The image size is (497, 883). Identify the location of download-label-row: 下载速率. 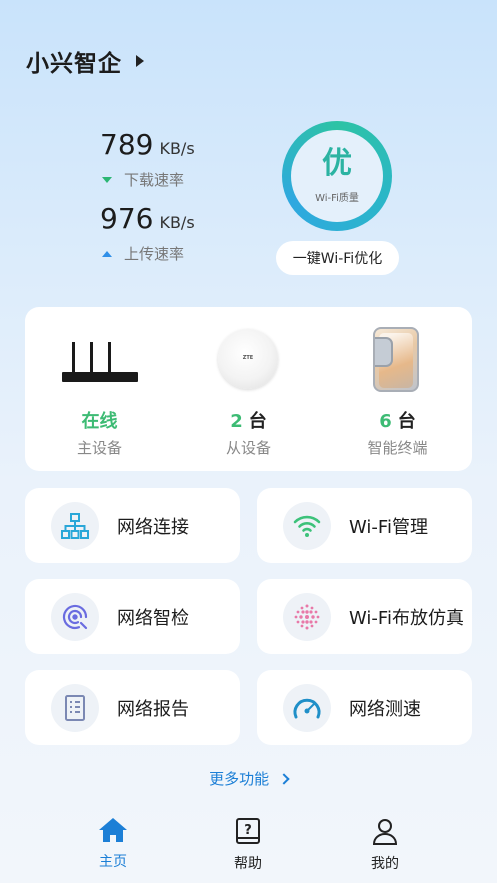
(143, 179).